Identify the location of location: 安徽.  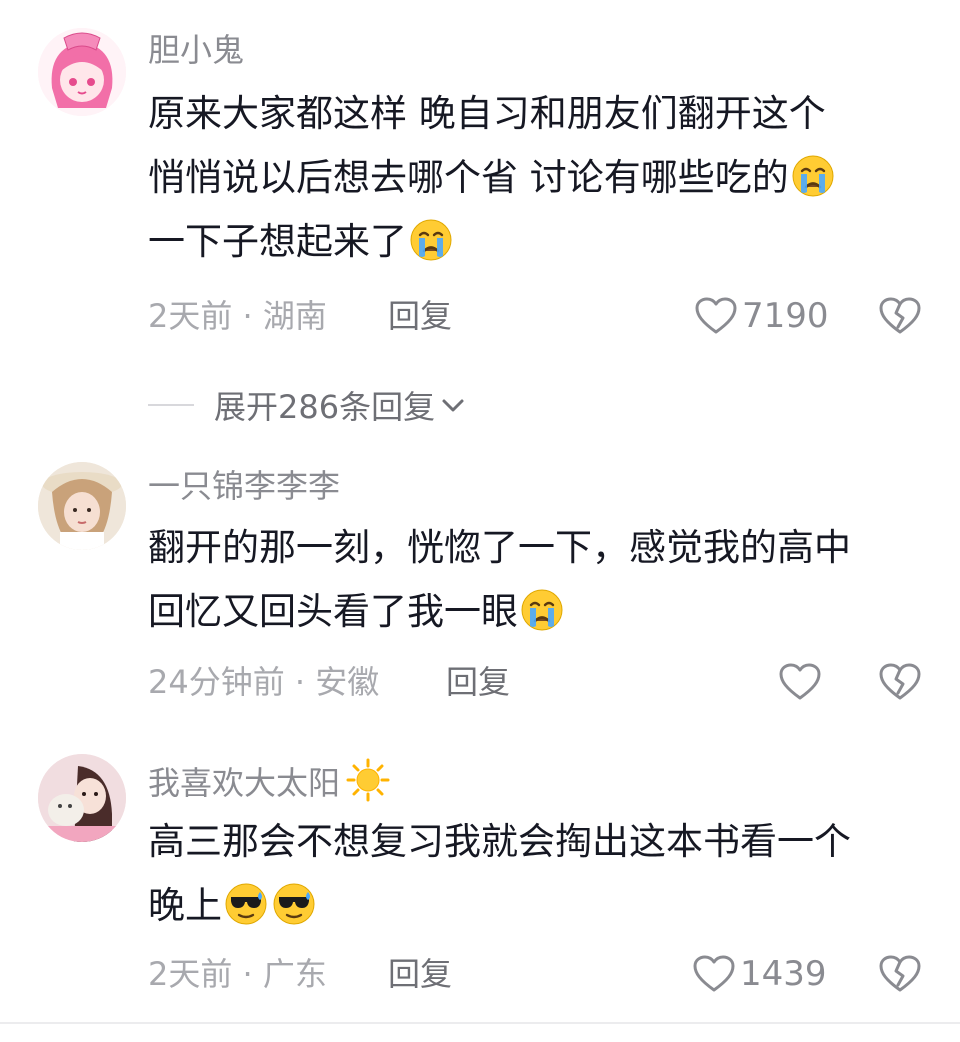
(347, 682).